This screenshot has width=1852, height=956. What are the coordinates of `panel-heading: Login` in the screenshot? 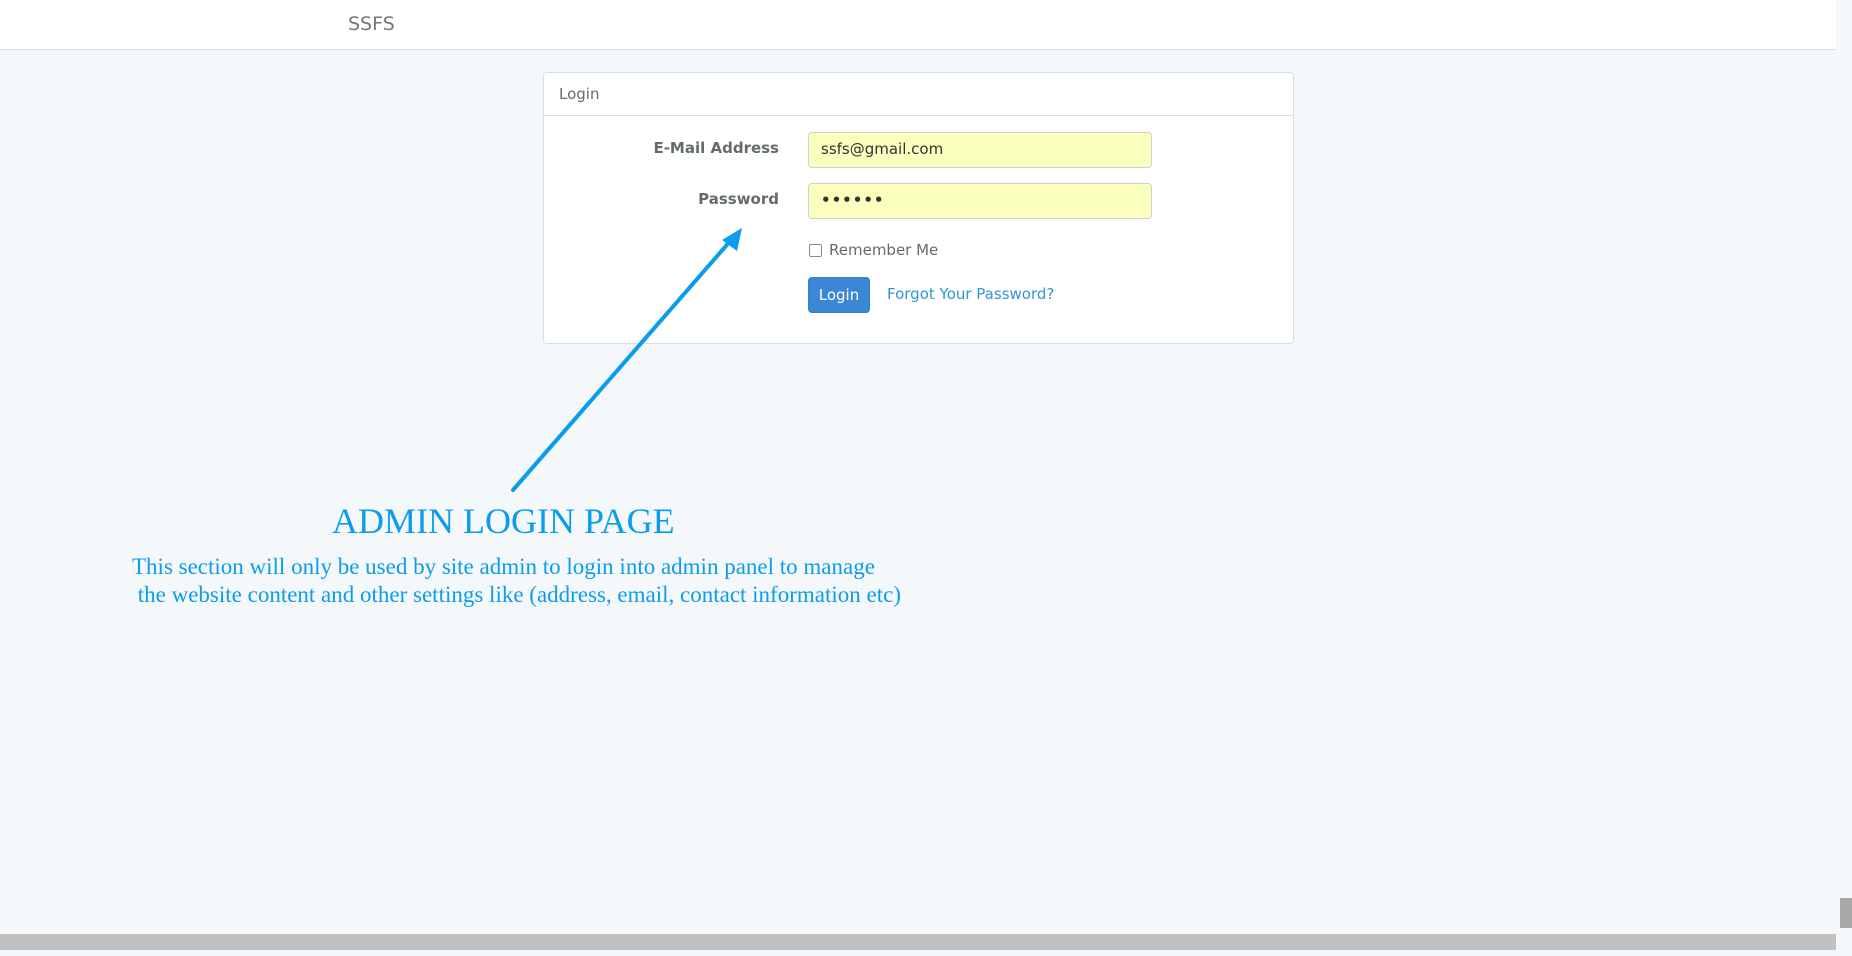 It's located at (918, 94).